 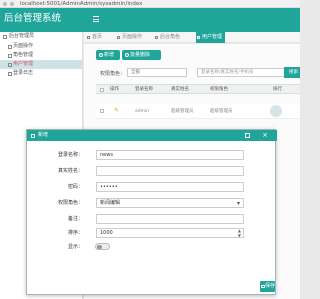 I want to click on col-role: 权限角色, so click(x=219, y=89).